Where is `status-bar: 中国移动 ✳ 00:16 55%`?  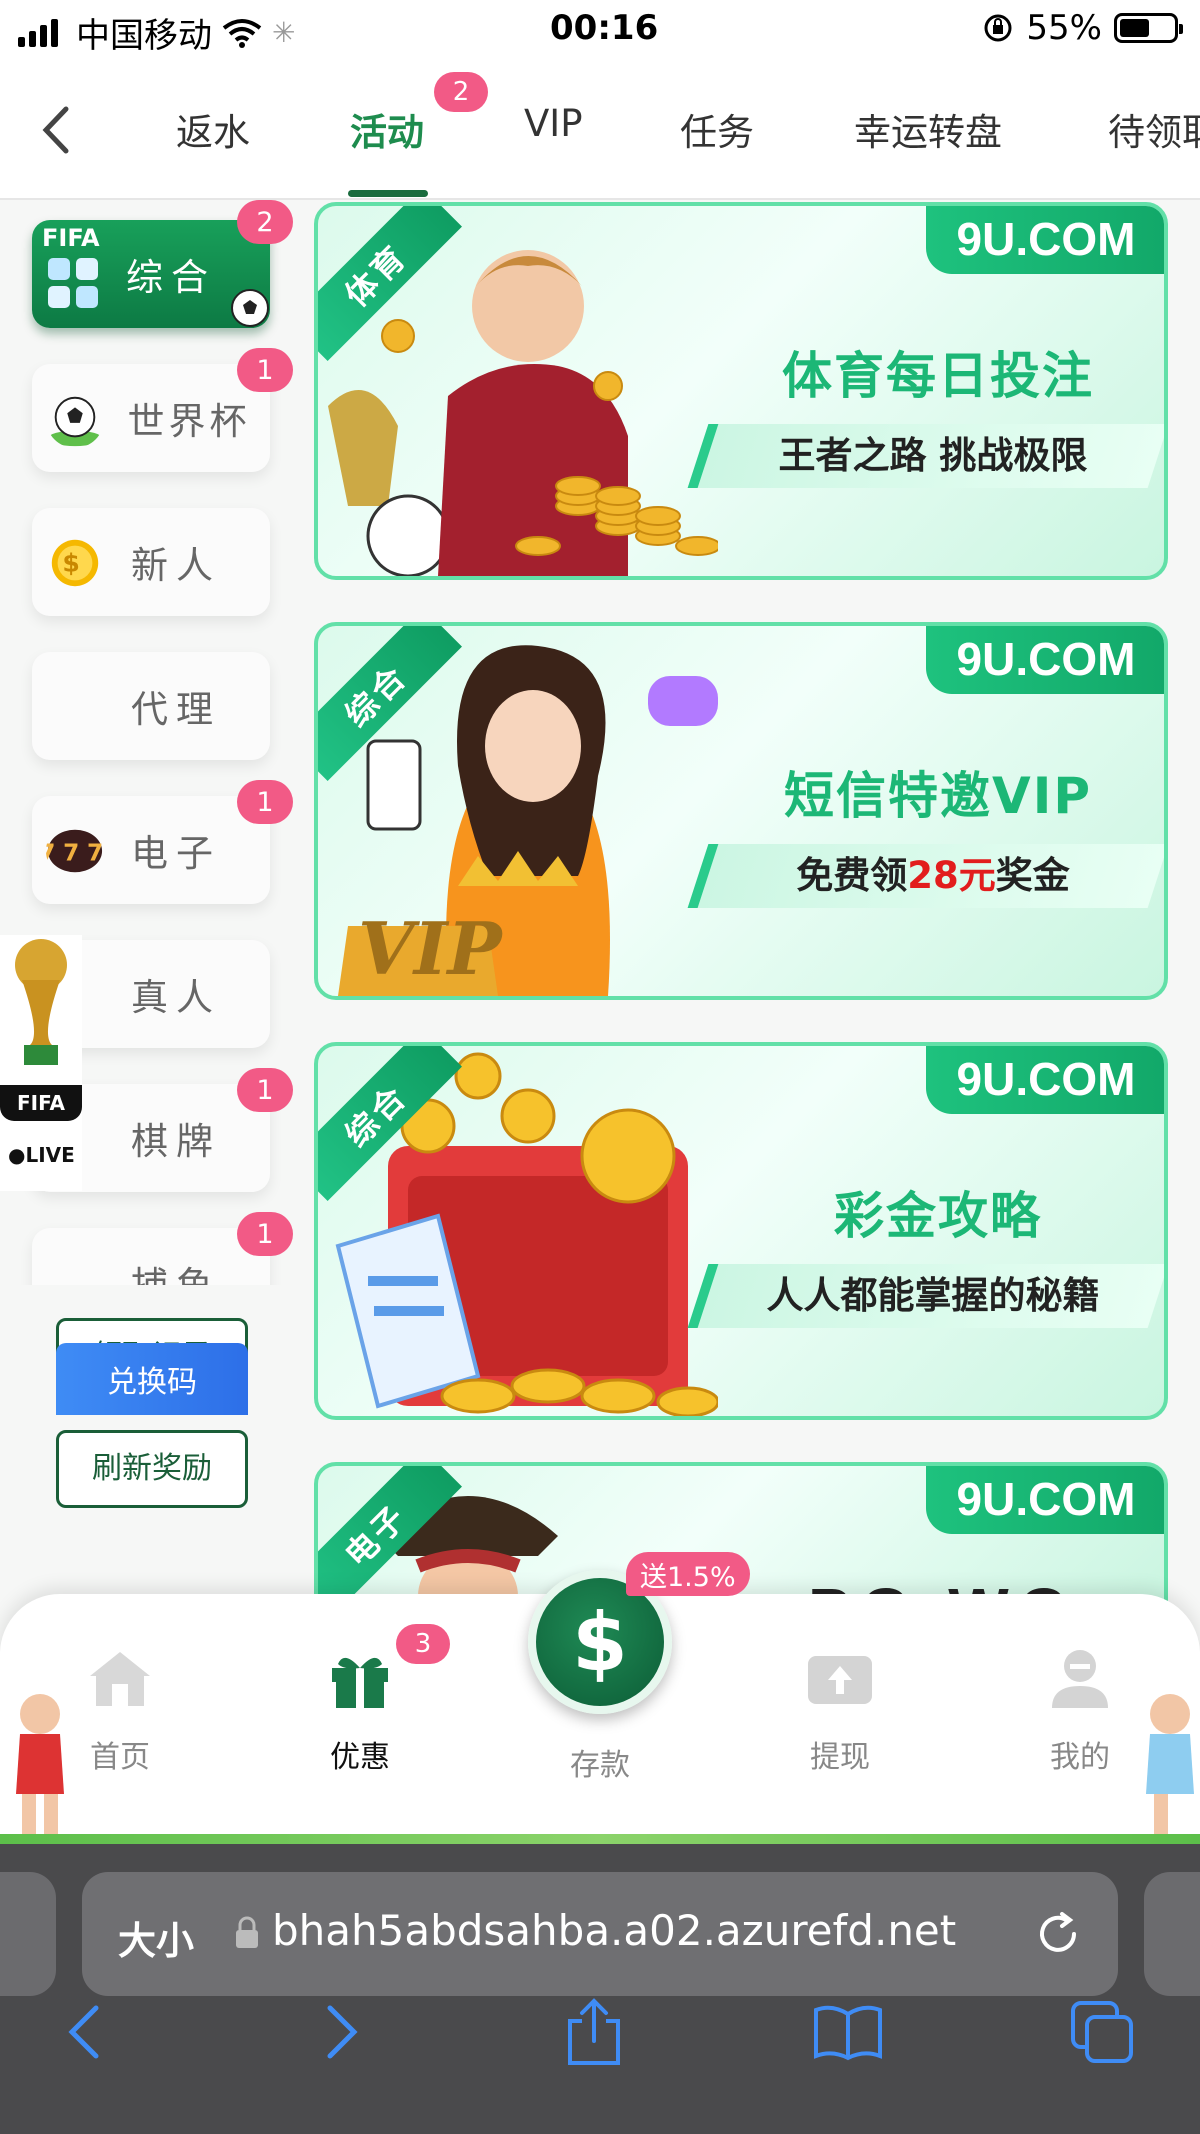
status-bar: 中国移动 ✳ 00:16 55% is located at coordinates (600, 31).